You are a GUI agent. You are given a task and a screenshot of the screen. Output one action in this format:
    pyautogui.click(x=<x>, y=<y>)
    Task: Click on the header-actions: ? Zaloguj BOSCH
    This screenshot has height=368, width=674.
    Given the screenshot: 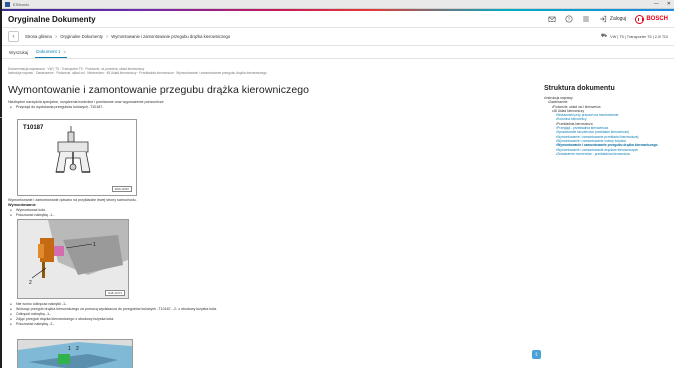 What is the action you would take?
    pyautogui.click(x=608, y=19)
    